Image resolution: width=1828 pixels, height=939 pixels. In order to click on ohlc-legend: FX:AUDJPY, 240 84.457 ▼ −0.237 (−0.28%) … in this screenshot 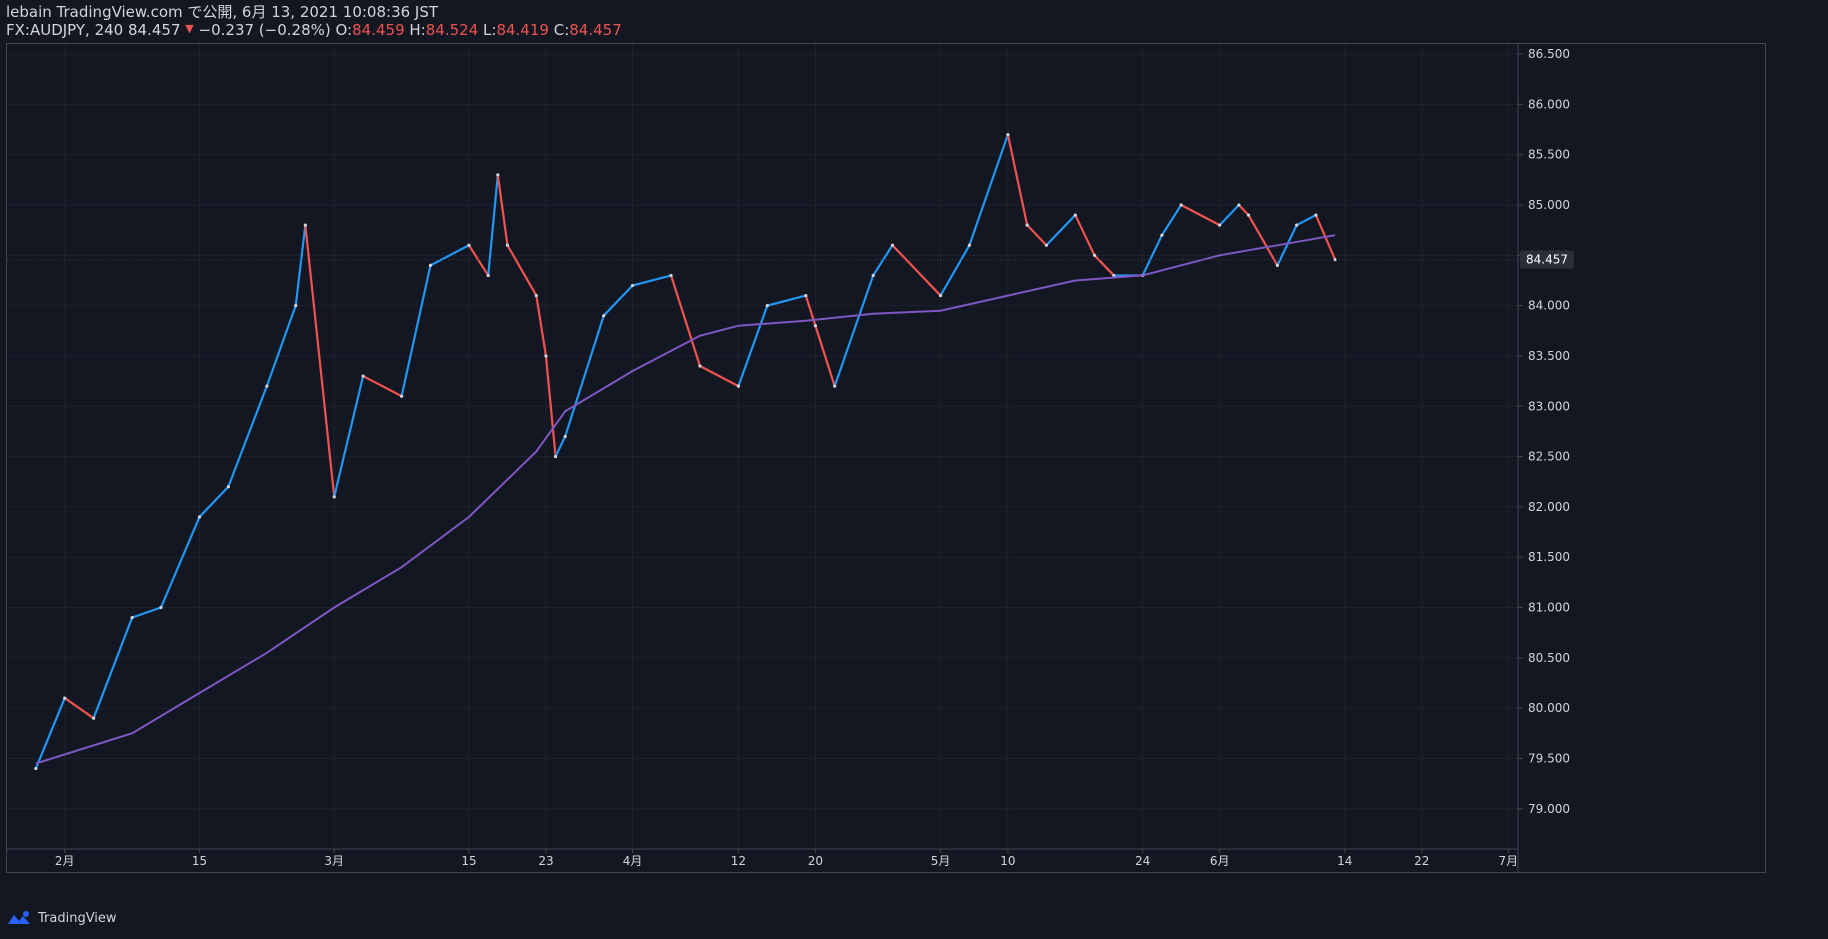, I will do `click(314, 31)`.